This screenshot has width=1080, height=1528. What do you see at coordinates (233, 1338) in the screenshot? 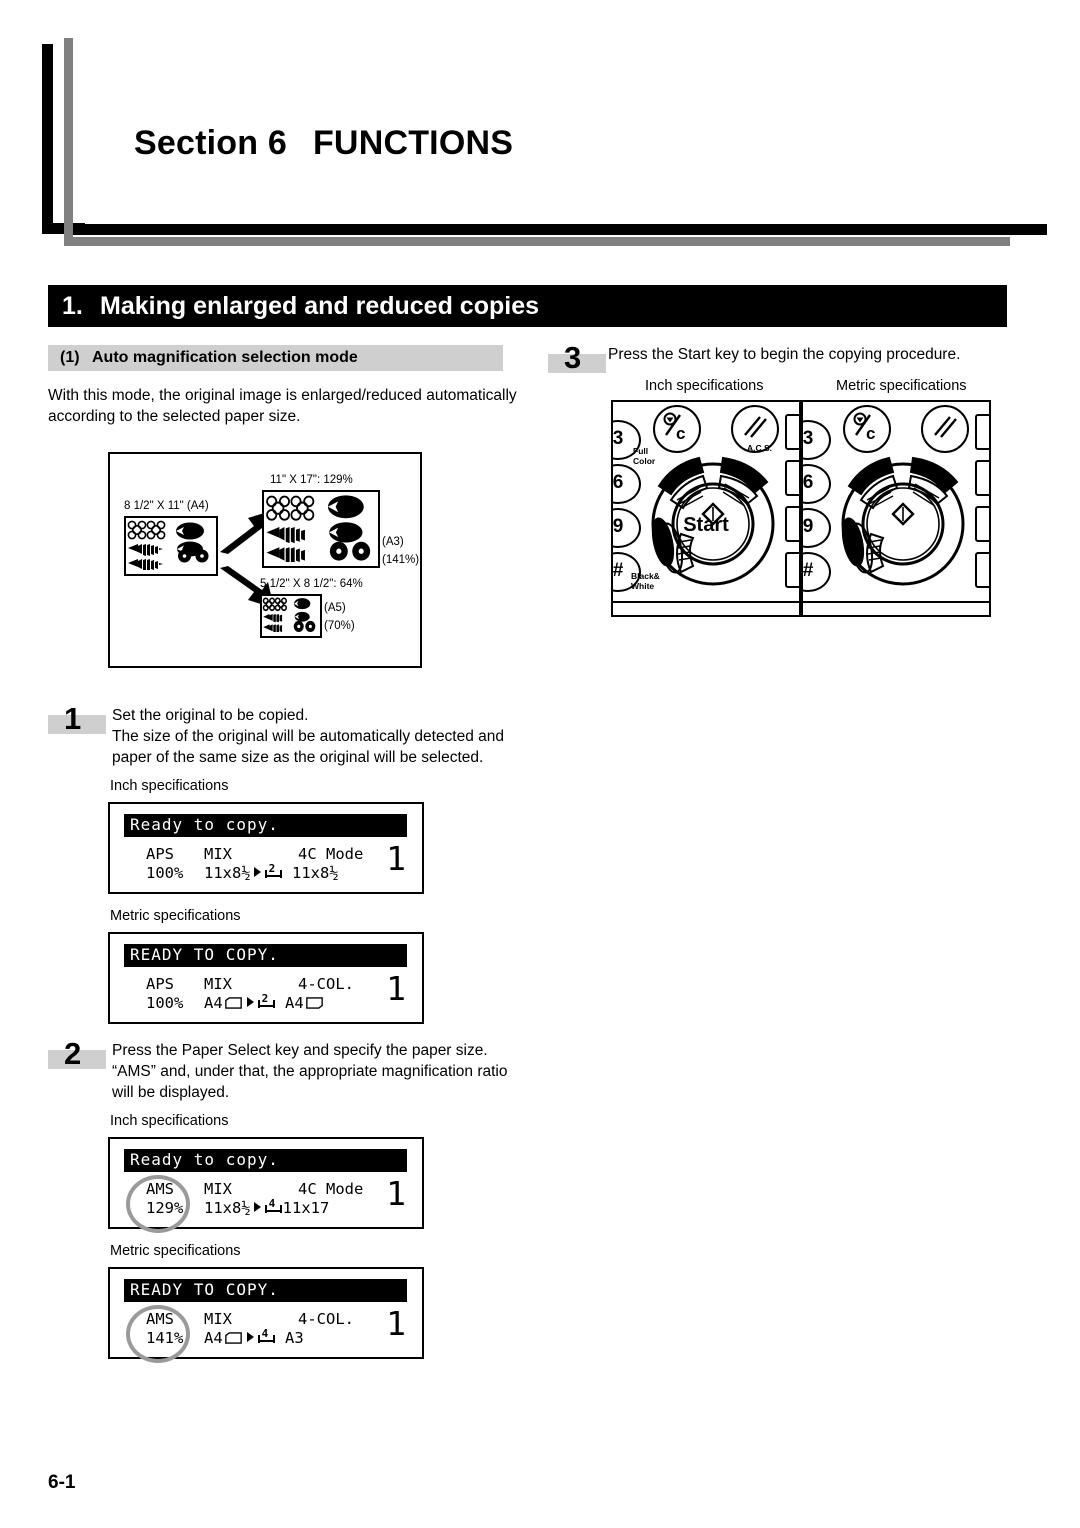
I see `paper-landscape-icon` at bounding box center [233, 1338].